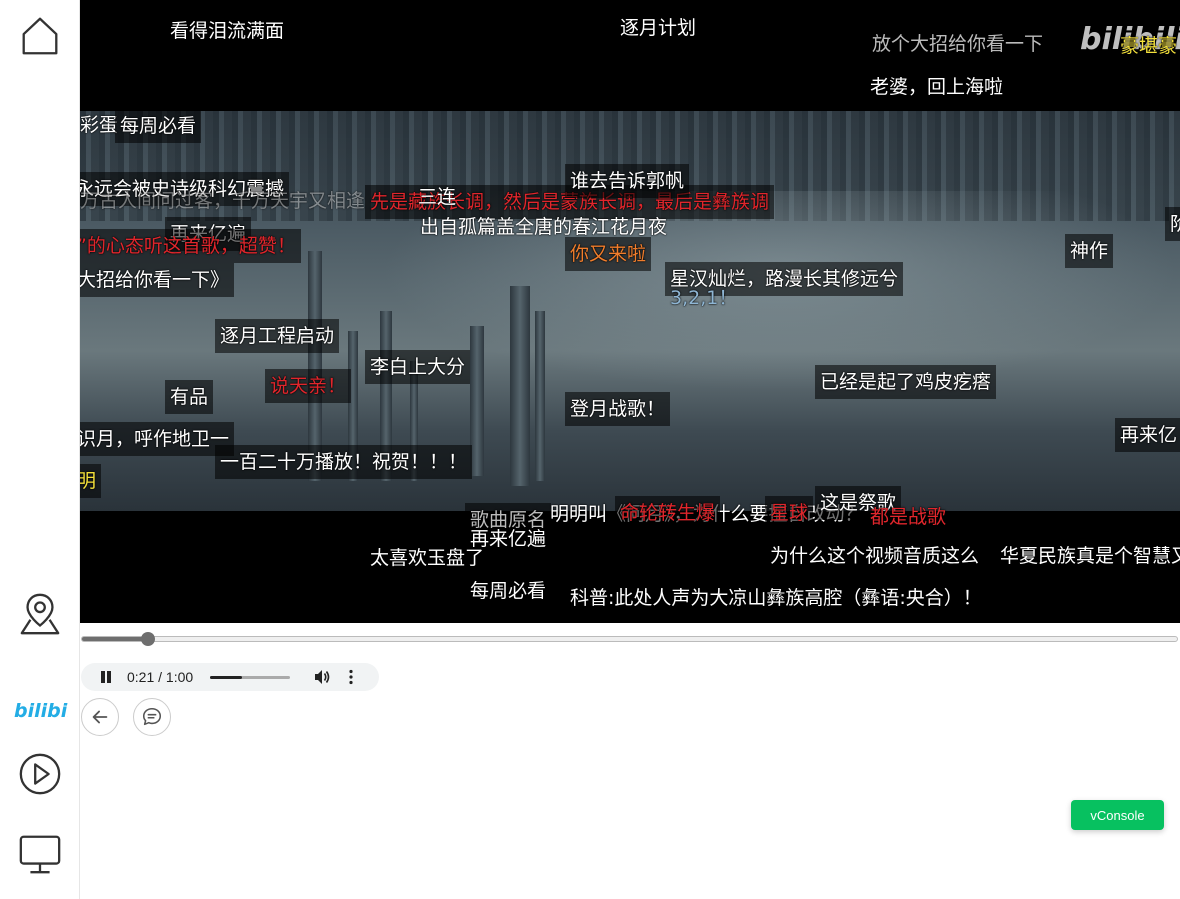 The height and width of the screenshot is (899, 1180). I want to click on danmaku-comment: 华夏民族真是个智慧又混, so click(1090, 556).